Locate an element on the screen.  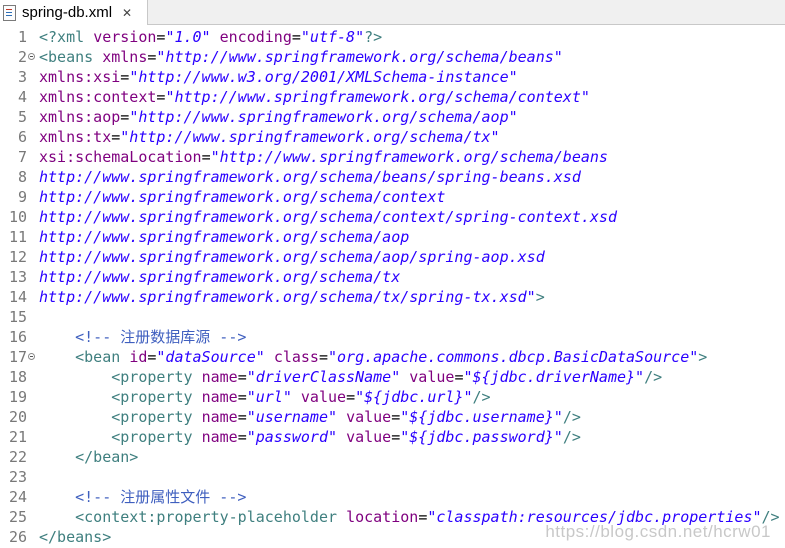
line-number: 7 is located at coordinates (22, 157).